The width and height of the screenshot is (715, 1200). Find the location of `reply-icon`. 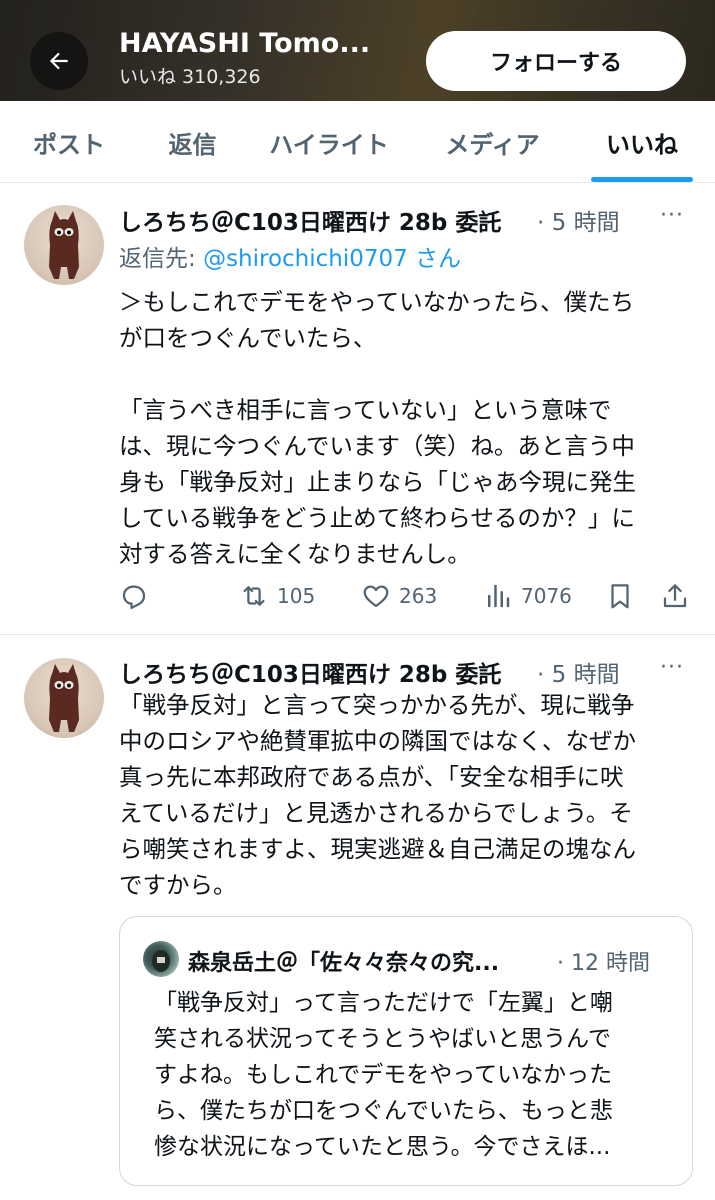

reply-icon is located at coordinates (134, 597).